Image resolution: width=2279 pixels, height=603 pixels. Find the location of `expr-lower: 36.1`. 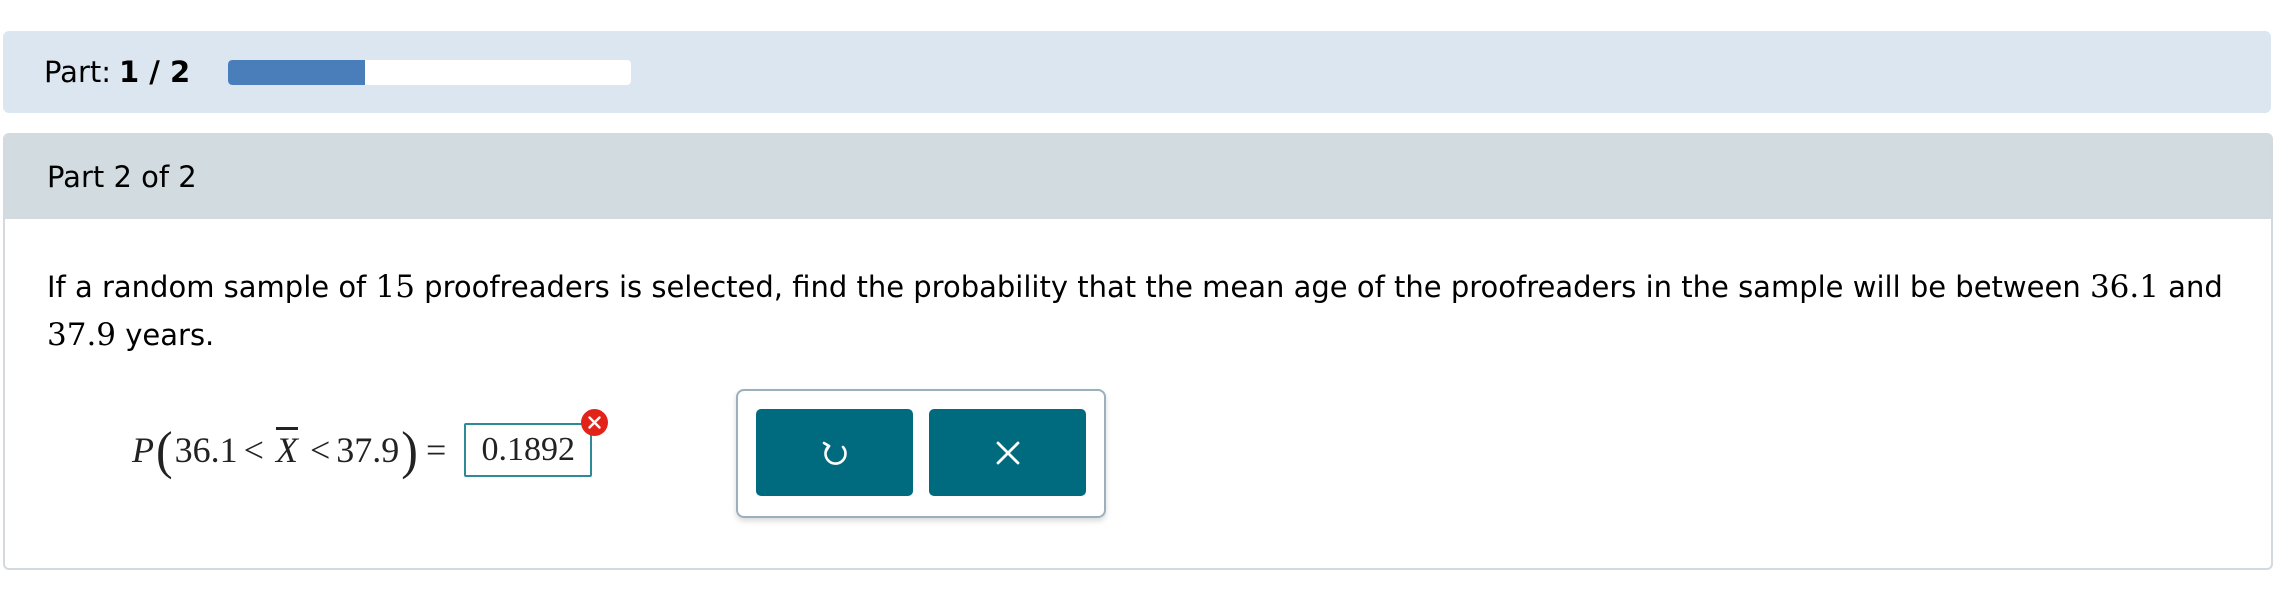

expr-lower: 36.1 is located at coordinates (206, 450).